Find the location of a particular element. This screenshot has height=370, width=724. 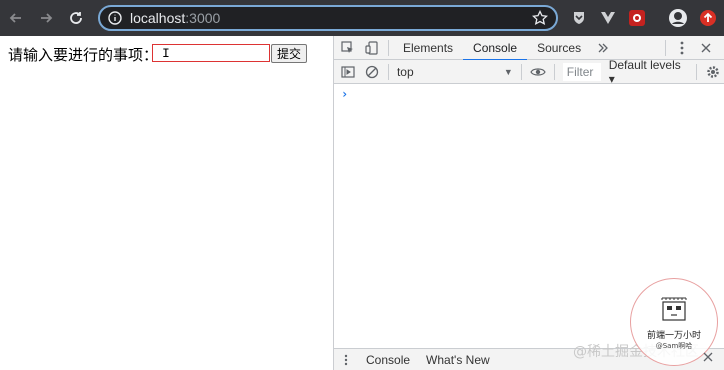

clear-console-icon is located at coordinates (372, 72).